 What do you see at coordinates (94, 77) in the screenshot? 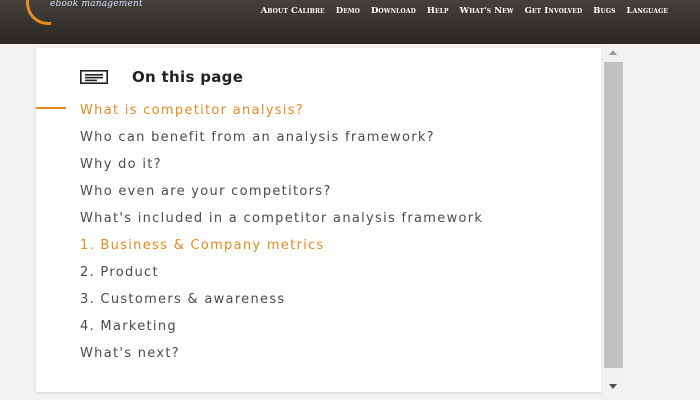
I see `list-icon` at bounding box center [94, 77].